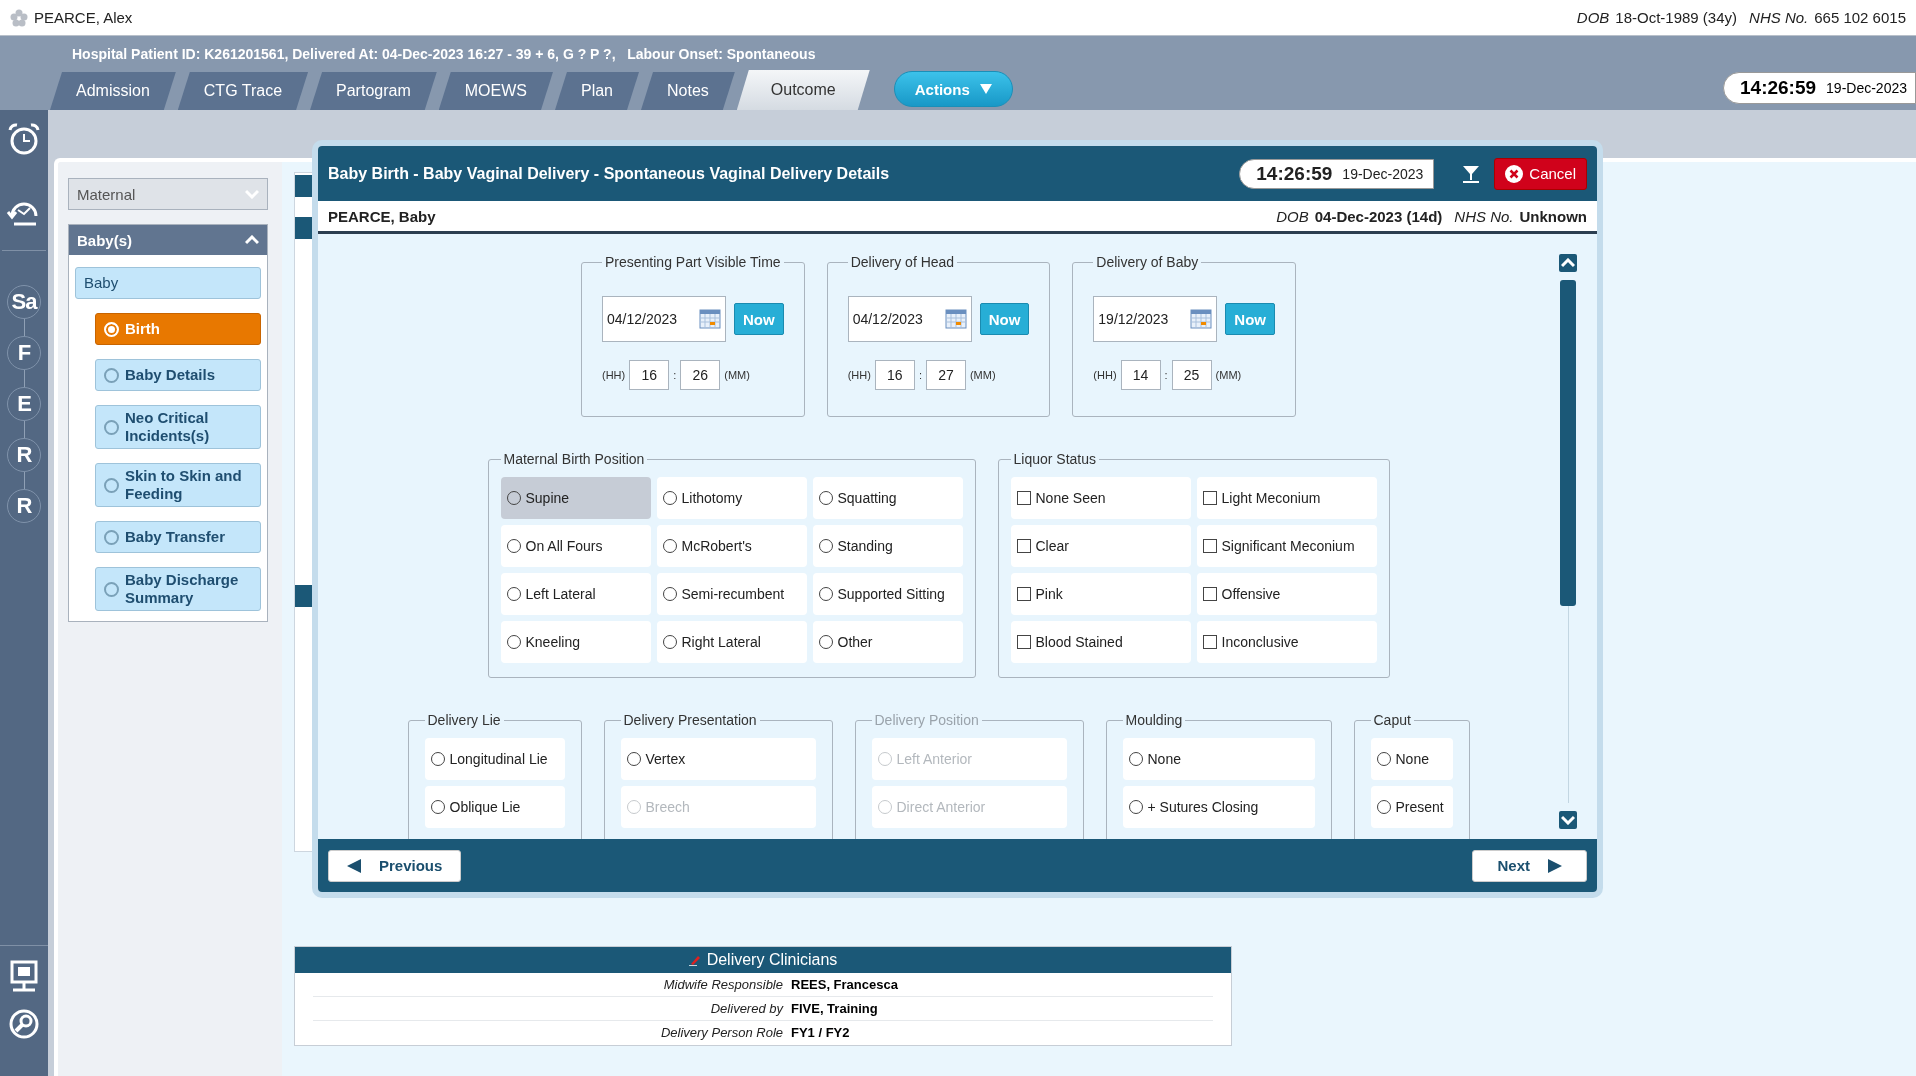 This screenshot has width=1916, height=1076. I want to click on option: On All Fours, so click(575, 546).